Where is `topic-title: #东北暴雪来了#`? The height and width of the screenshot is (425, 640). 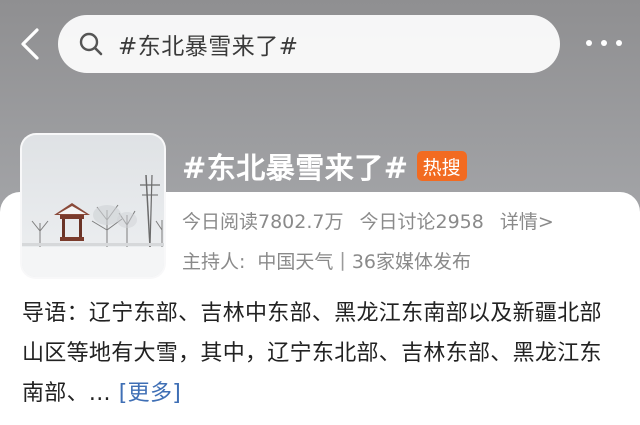
topic-title: #东北暴雪来了# is located at coordinates (295, 168).